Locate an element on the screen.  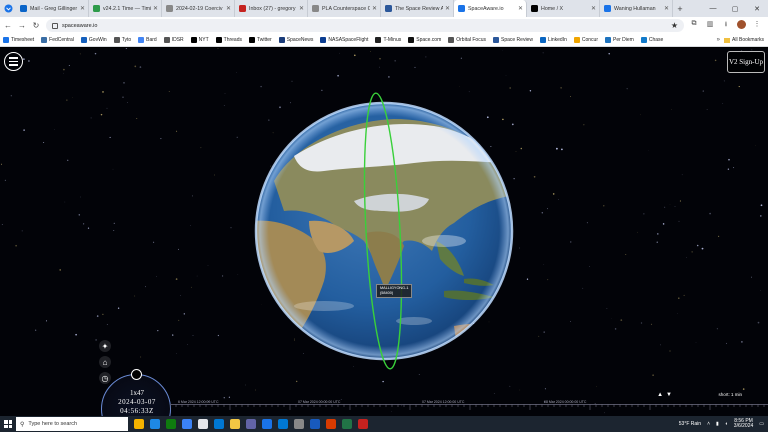
start-button is located at coordinates (8, 424).